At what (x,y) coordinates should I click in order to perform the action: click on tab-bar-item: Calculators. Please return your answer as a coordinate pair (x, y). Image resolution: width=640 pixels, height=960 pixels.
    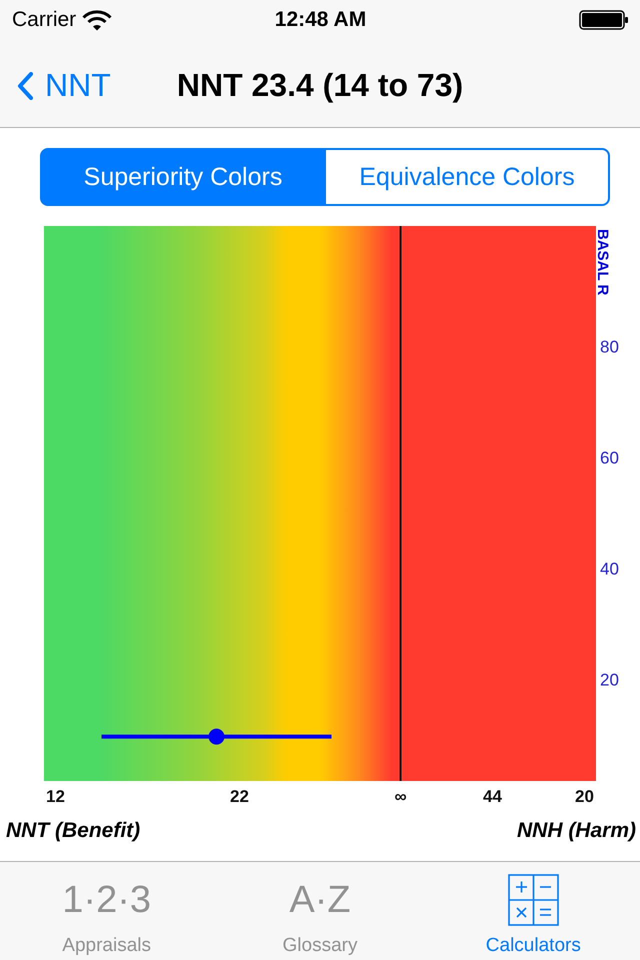
    Looking at the image, I should click on (533, 911).